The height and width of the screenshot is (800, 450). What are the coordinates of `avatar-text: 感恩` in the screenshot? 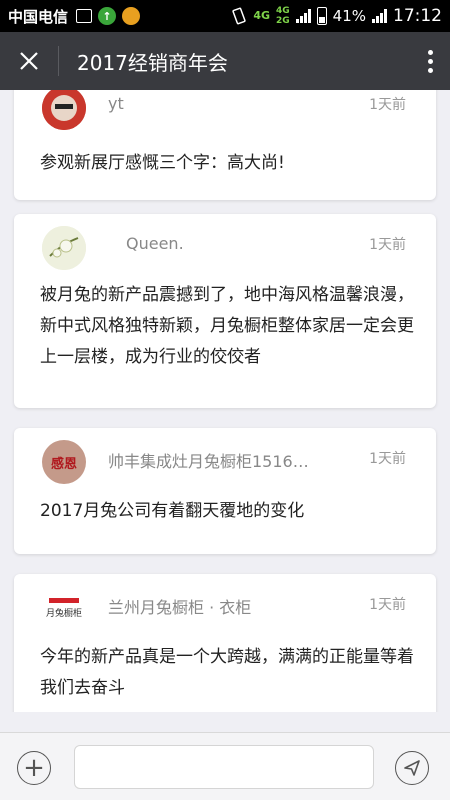 It's located at (63, 464).